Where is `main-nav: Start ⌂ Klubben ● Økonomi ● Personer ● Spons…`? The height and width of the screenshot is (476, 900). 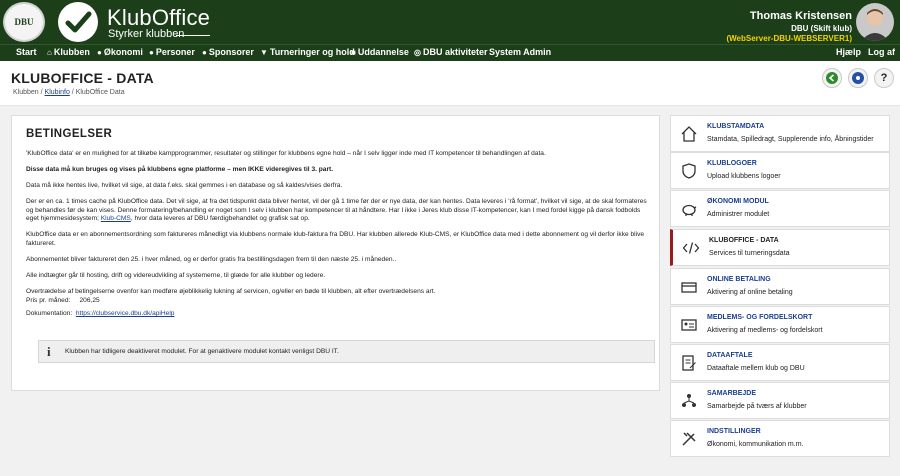 main-nav: Start ⌂ Klubben ● Økonomi ● Personer ● Spons… is located at coordinates (450, 52).